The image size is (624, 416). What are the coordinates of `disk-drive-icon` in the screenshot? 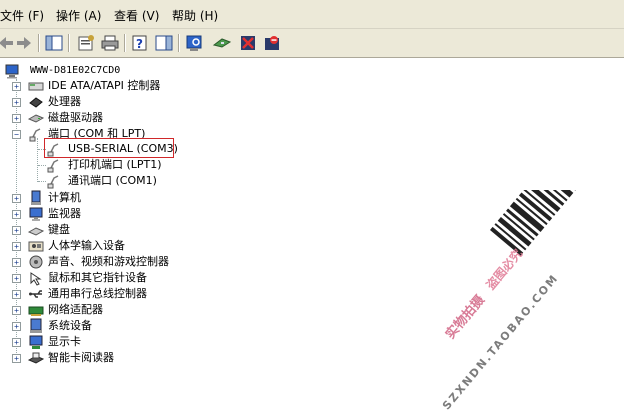 It's located at (36, 118).